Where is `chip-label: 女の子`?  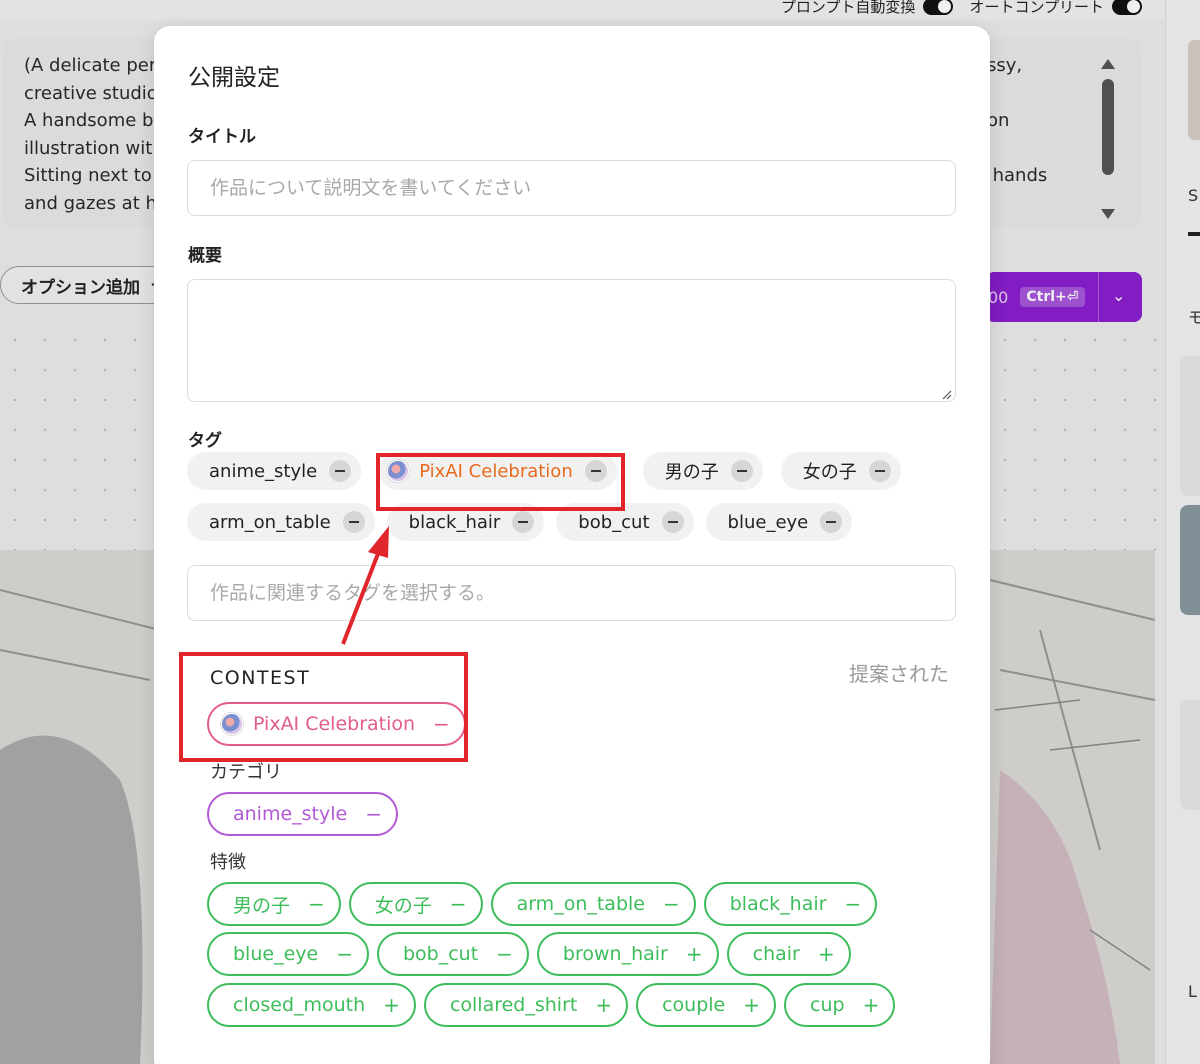
chip-label: 女の子 is located at coordinates (403, 905).